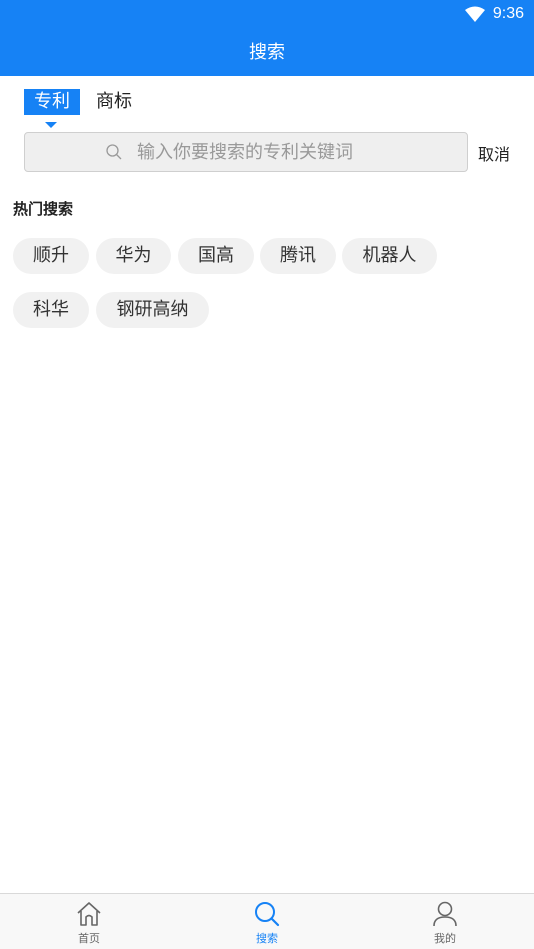  What do you see at coordinates (89, 914) in the screenshot?
I see `home-icon` at bounding box center [89, 914].